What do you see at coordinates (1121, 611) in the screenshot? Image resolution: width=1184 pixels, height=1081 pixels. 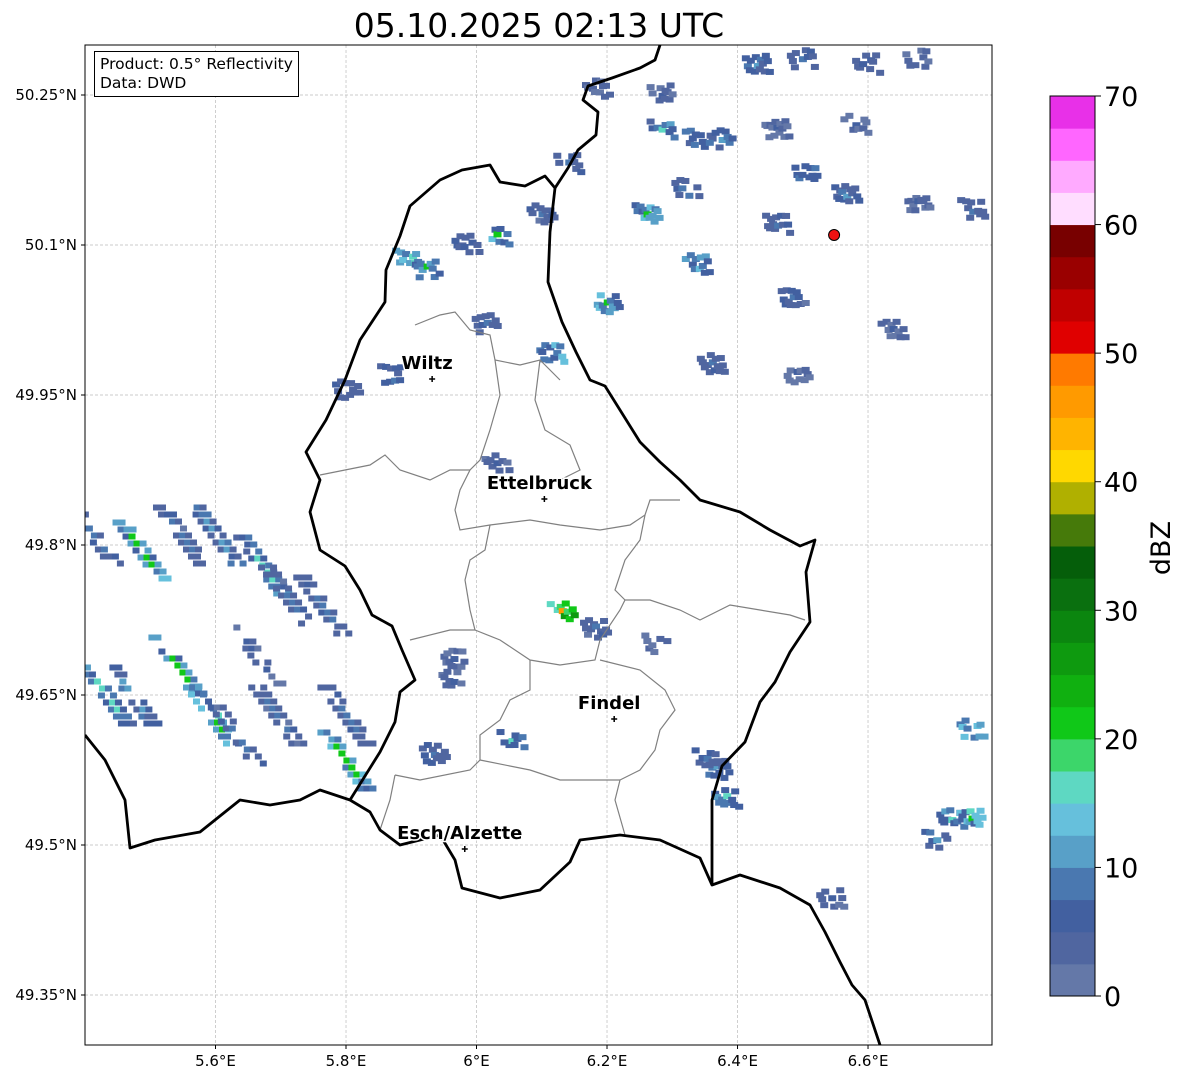 I see `colorbar-tick-label: 30` at bounding box center [1121, 611].